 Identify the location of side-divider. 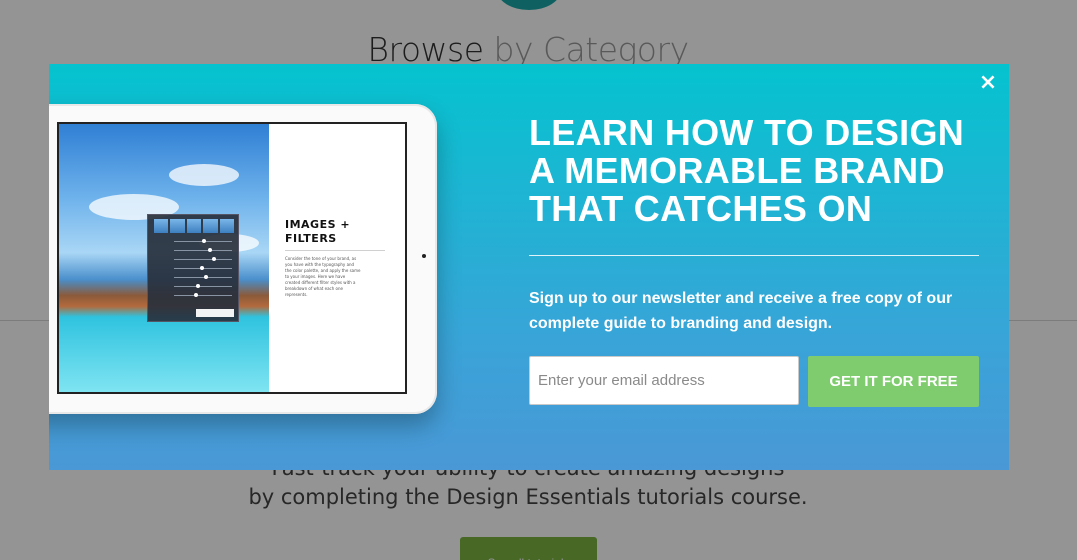
(335, 250).